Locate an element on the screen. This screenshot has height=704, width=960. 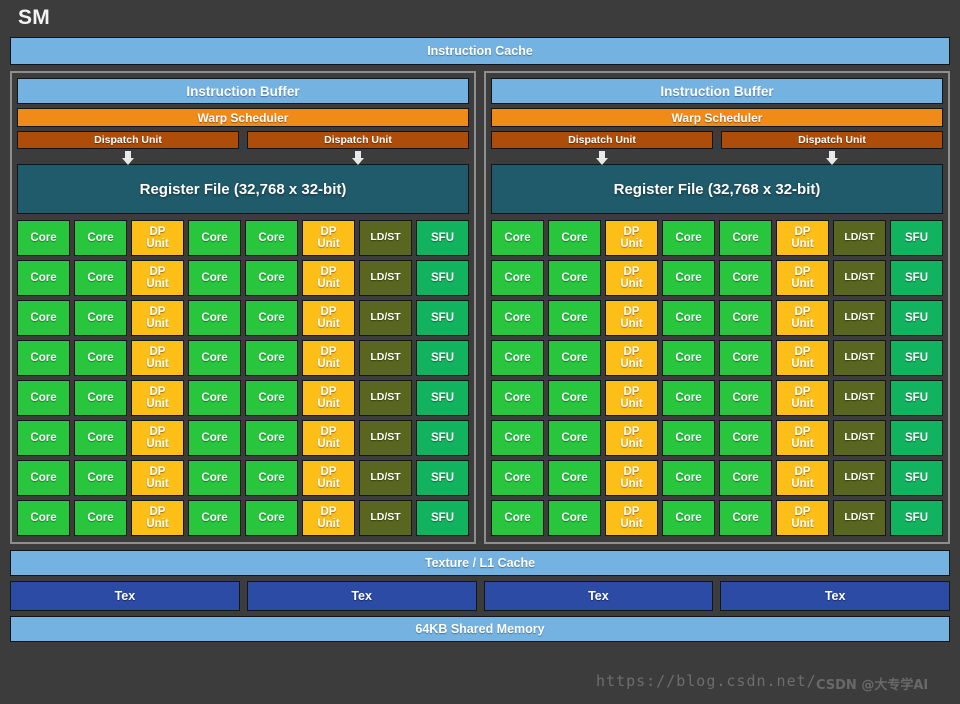
watermark-url: https://blog.csdn.net/ is located at coordinates (706, 681).